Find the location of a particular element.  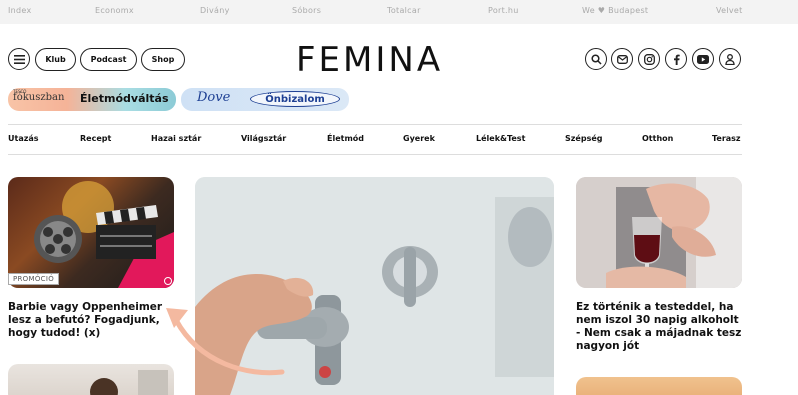

nav-item-otthon: Otthon is located at coordinates (657, 138).